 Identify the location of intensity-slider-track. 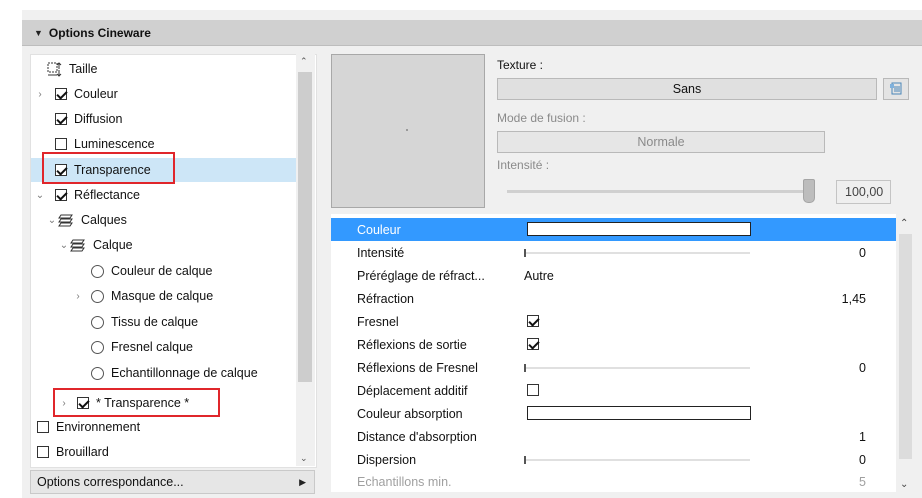
(660, 191).